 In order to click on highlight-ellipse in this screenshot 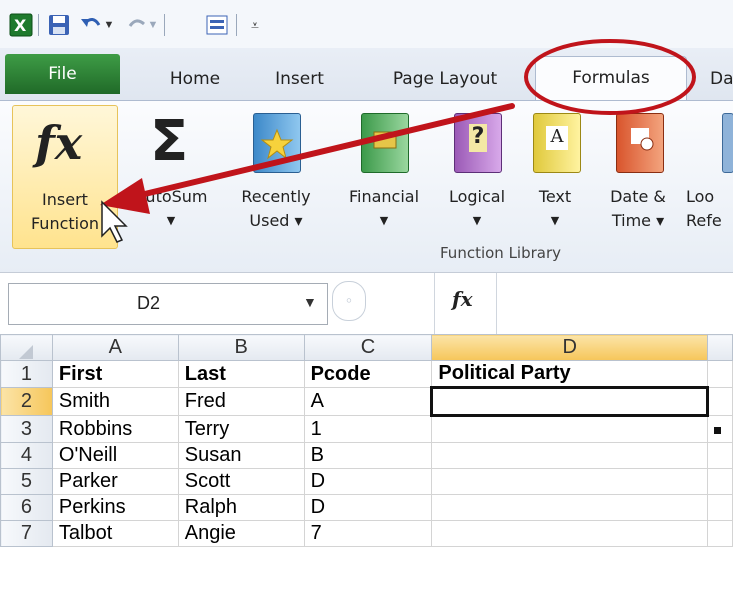, I will do `click(610, 77)`.